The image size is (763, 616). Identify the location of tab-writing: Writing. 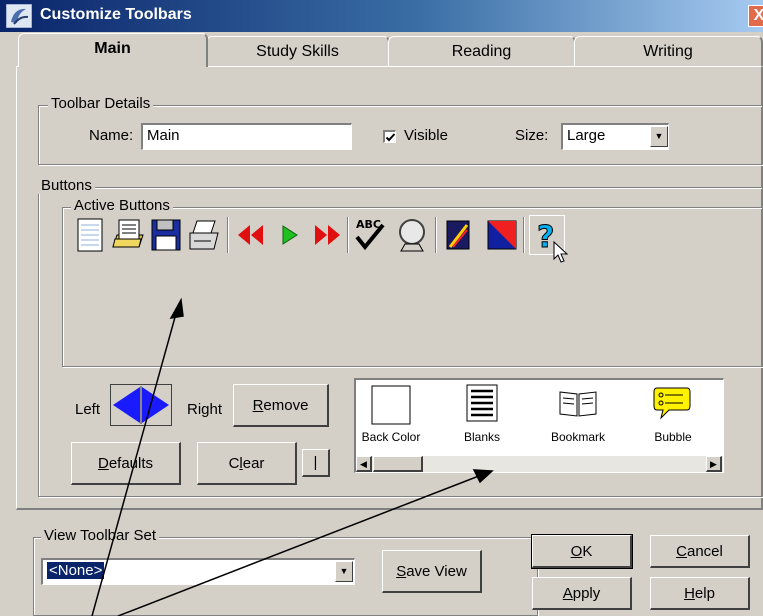
(668, 51).